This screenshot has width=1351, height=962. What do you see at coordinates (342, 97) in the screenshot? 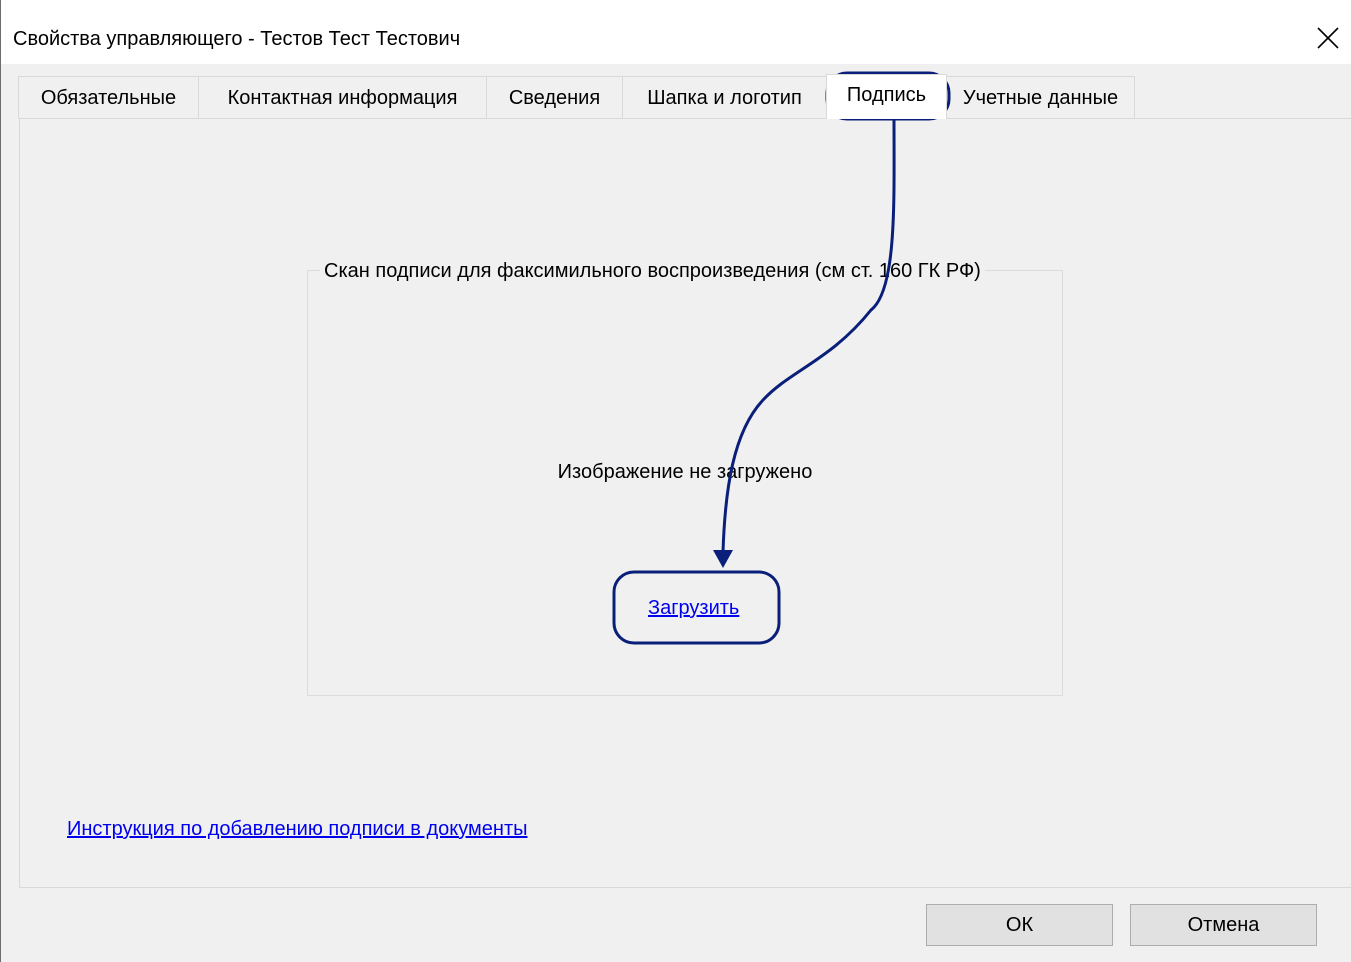
I see `tab-contact-info: Контактная информация` at bounding box center [342, 97].